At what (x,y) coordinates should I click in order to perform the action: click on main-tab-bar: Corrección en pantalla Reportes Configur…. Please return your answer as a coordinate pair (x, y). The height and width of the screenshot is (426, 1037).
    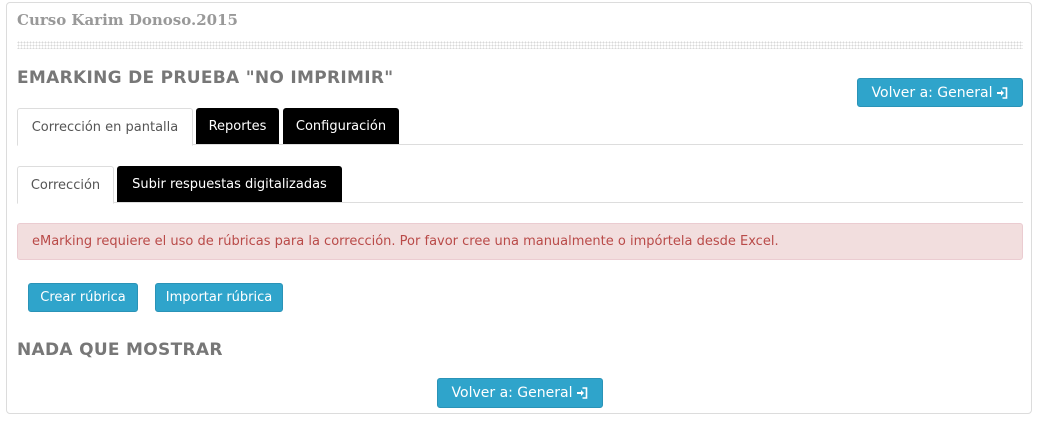
    Looking at the image, I should click on (520, 127).